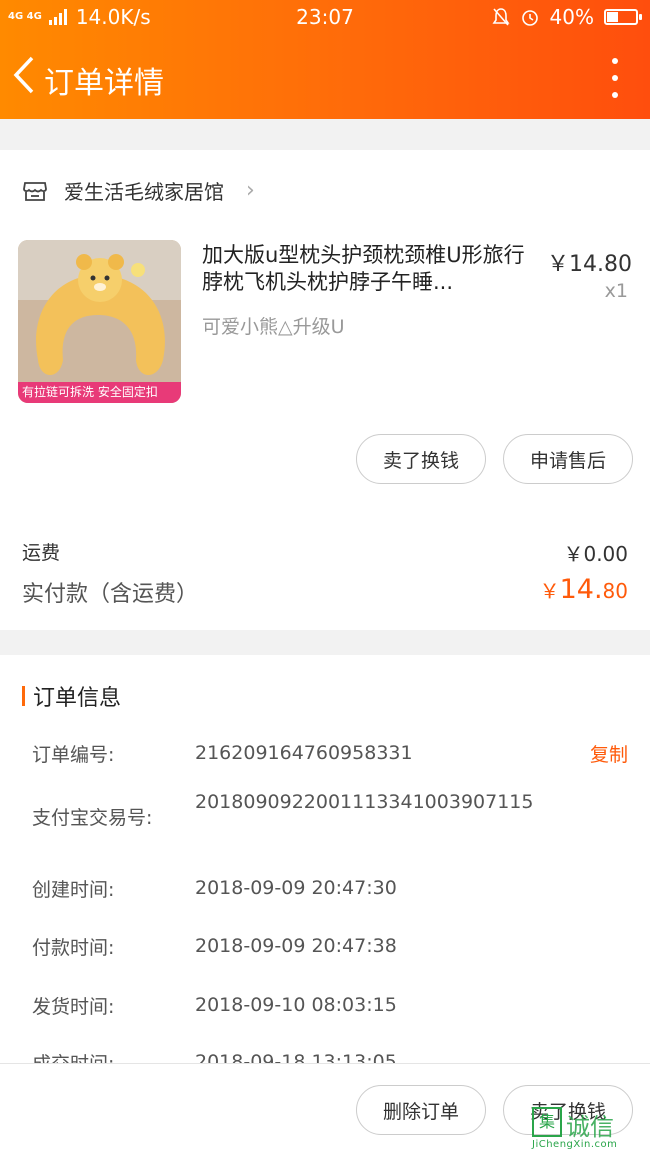 Image resolution: width=650 pixels, height=1155 pixels. I want to click on paid-time-label: 付款时间:, so click(73, 948).